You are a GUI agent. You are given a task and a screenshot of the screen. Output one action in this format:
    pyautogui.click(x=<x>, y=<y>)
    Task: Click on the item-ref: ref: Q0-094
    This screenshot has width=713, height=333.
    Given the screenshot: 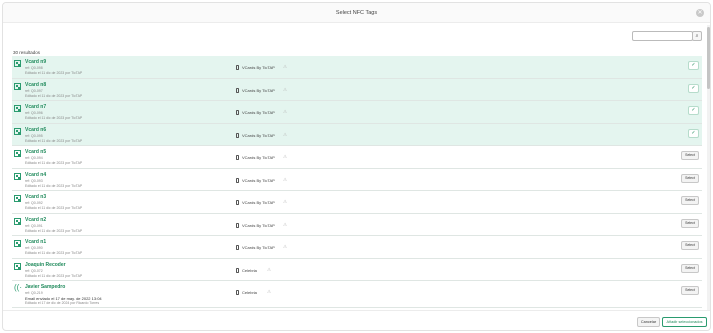 What is the action you would take?
    pyautogui.click(x=34, y=158)
    